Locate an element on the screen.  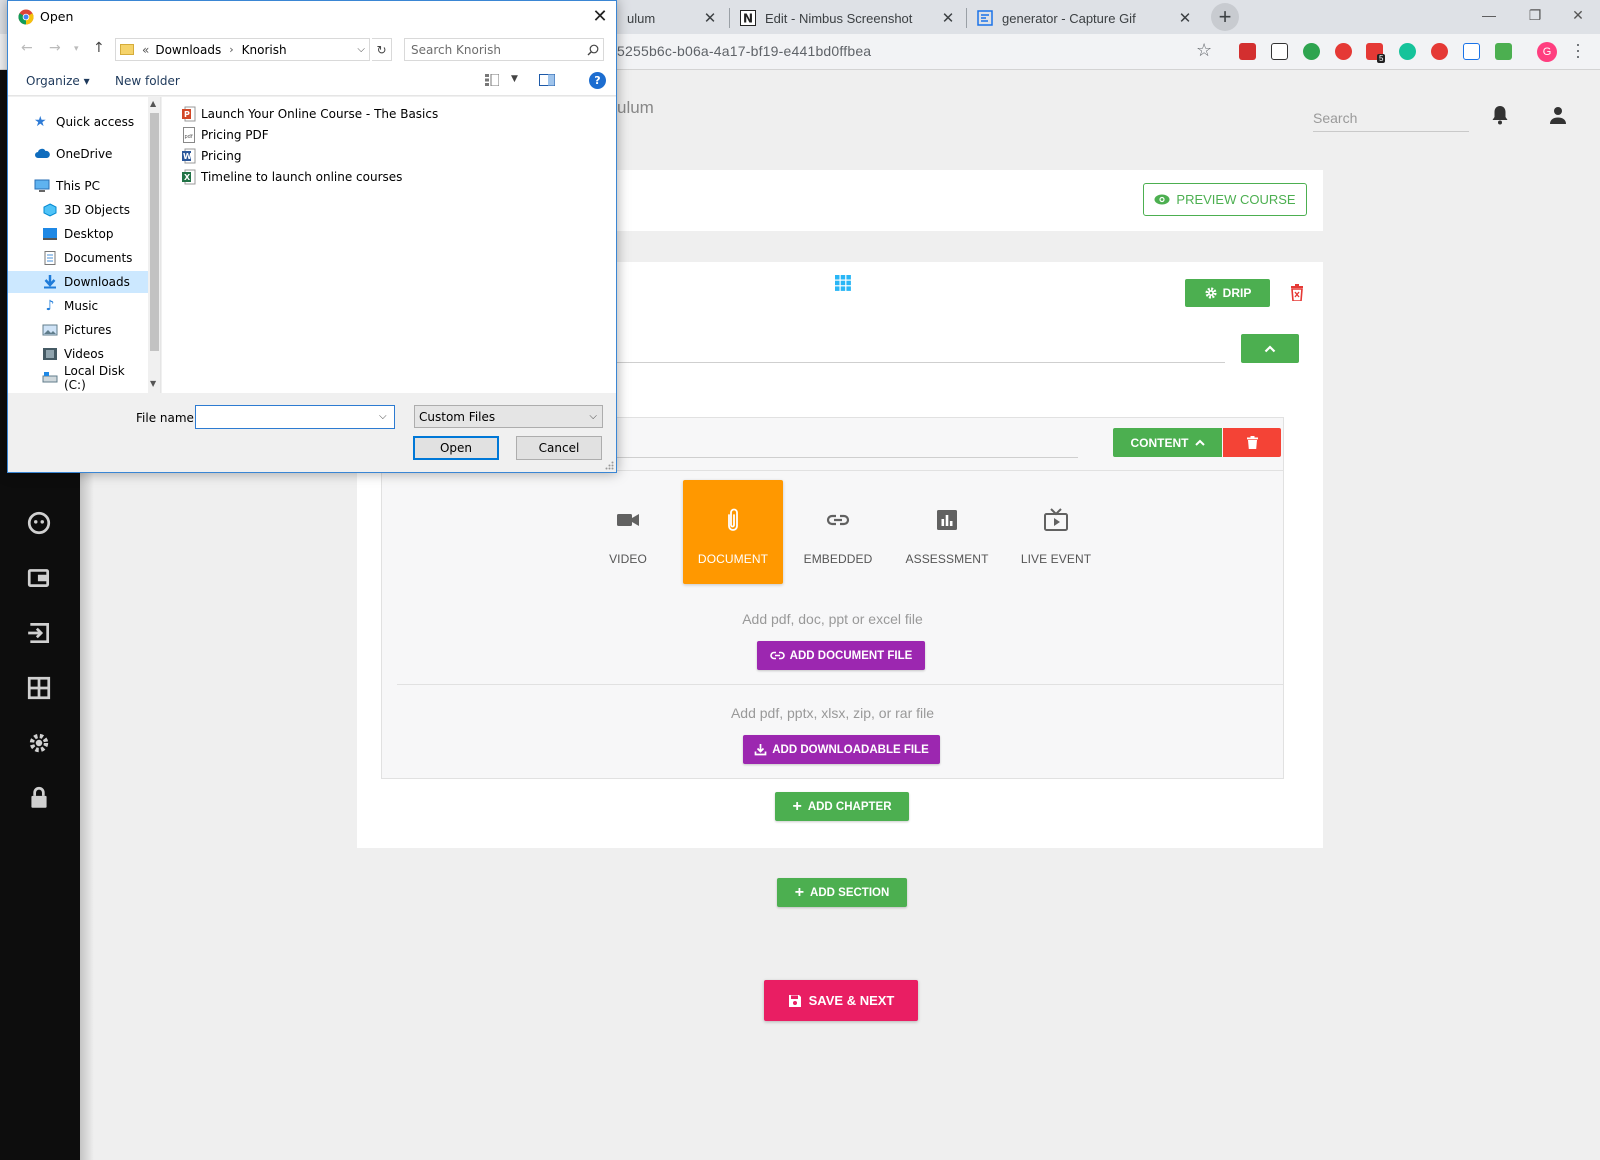
nav-scrollbar: ▲ ▼ is located at coordinates (154, 245).